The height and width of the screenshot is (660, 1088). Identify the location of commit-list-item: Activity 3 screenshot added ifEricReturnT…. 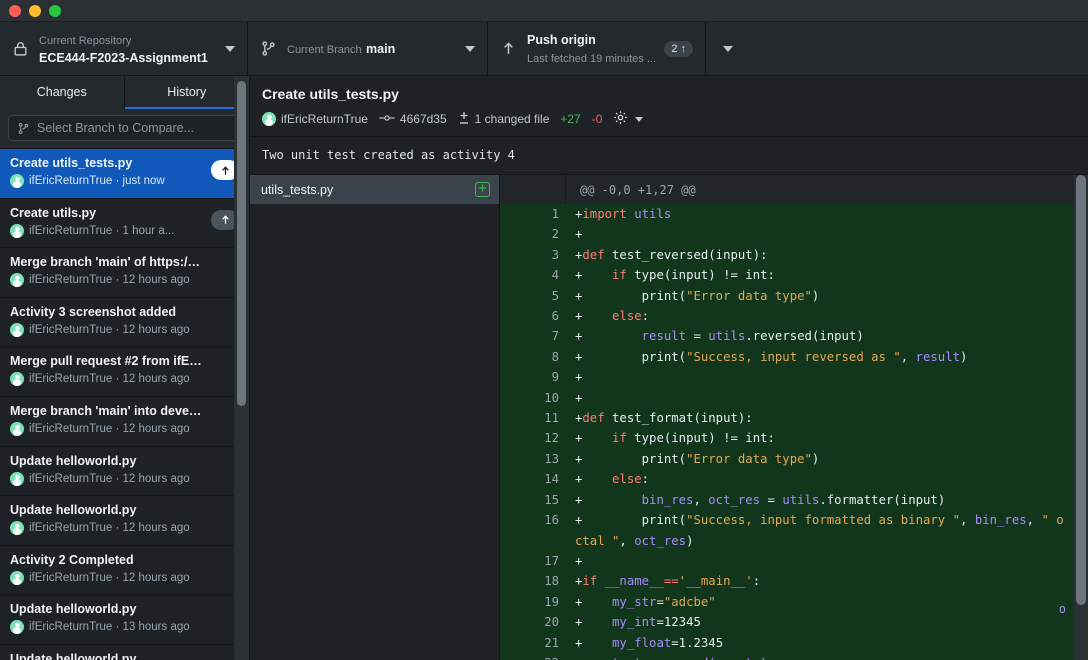
(124, 322).